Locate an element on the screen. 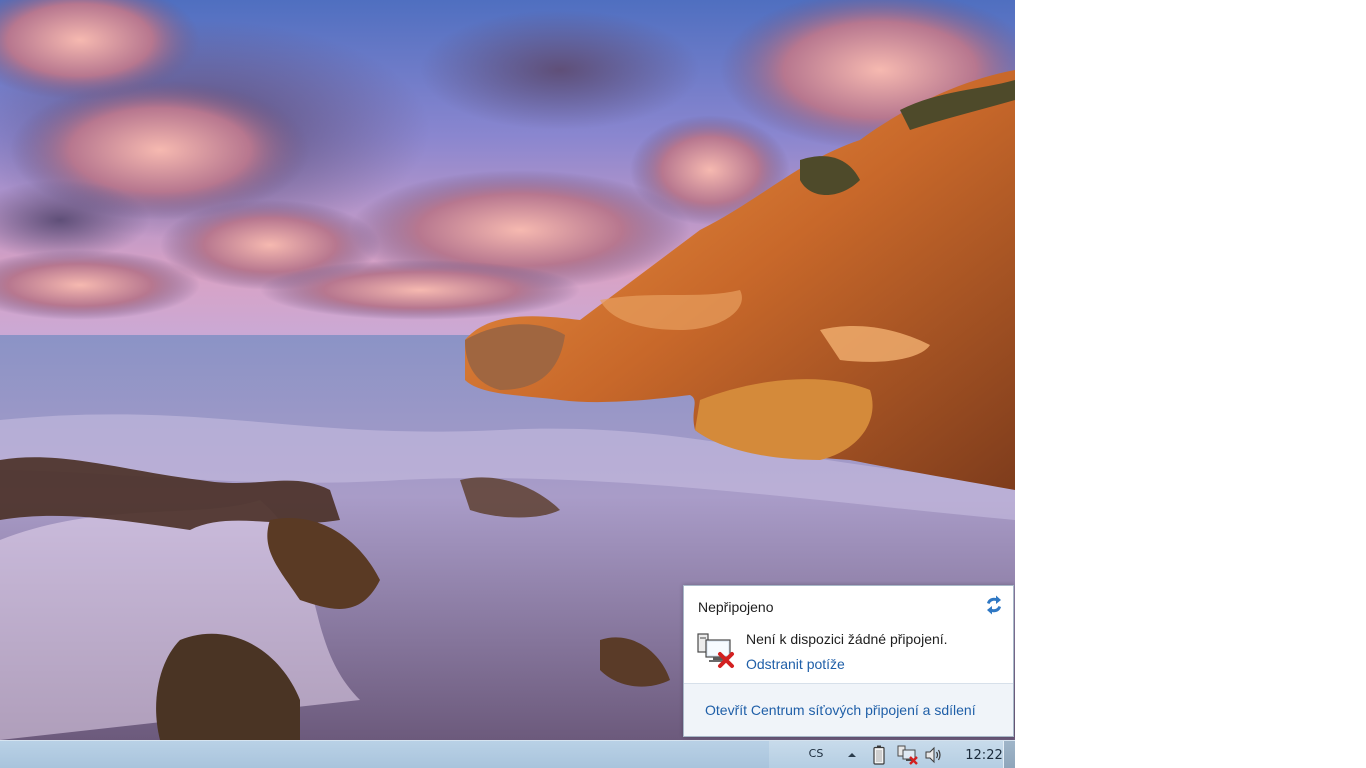 This screenshot has width=1366, height=768. volume-icon is located at coordinates (934, 754).